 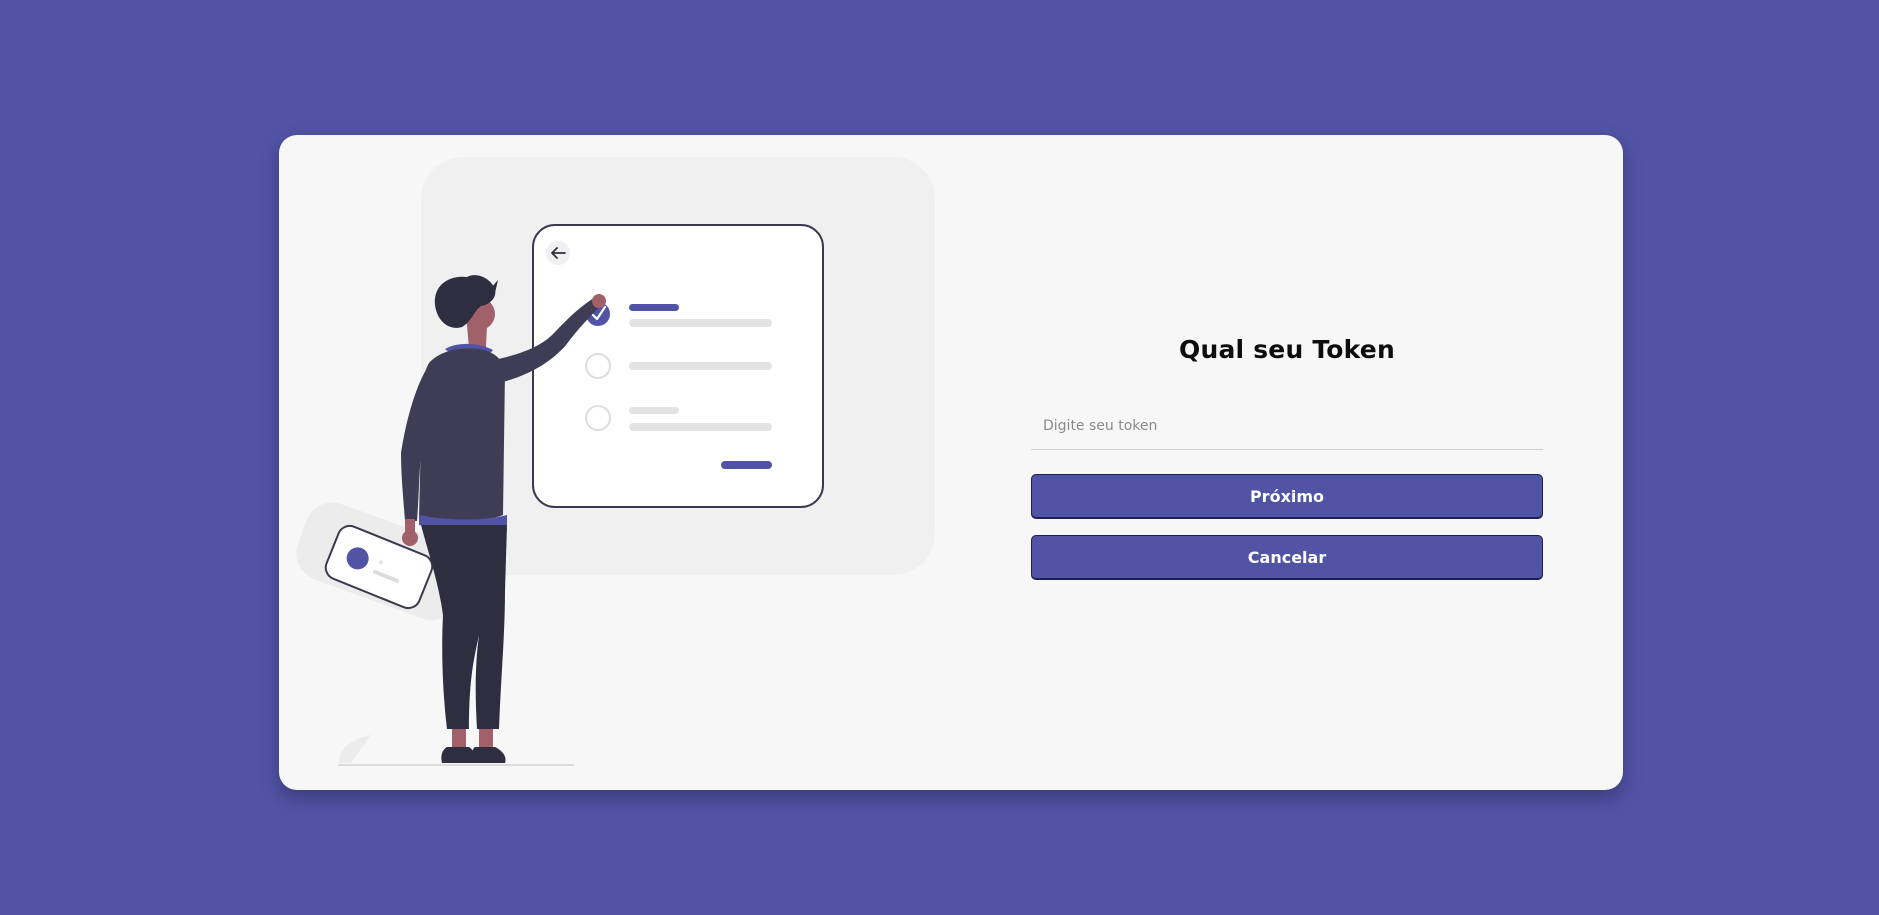 What do you see at coordinates (1287, 457) in the screenshot?
I see `token-form: Qual seu Token Próximo Cancelar` at bounding box center [1287, 457].